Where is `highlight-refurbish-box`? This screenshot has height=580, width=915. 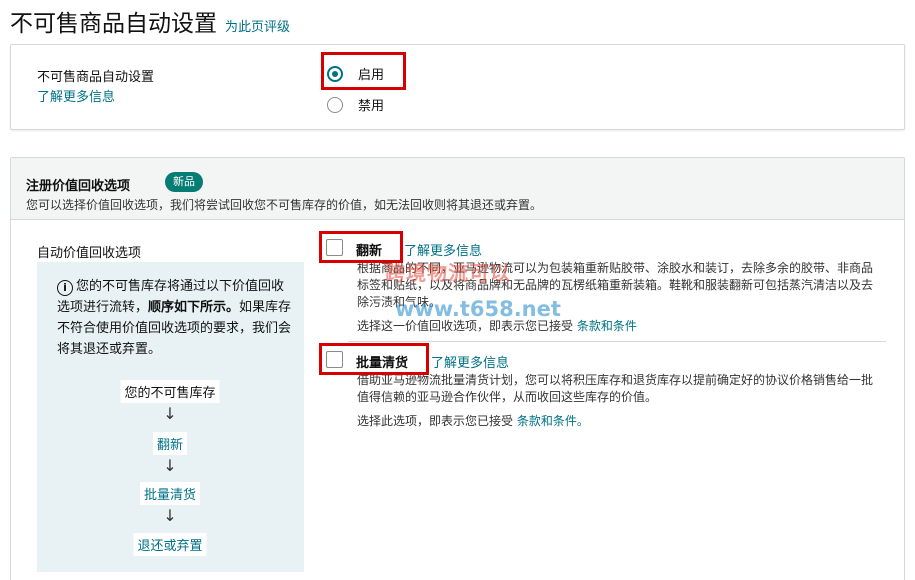
highlight-refurbish-box is located at coordinates (361, 247).